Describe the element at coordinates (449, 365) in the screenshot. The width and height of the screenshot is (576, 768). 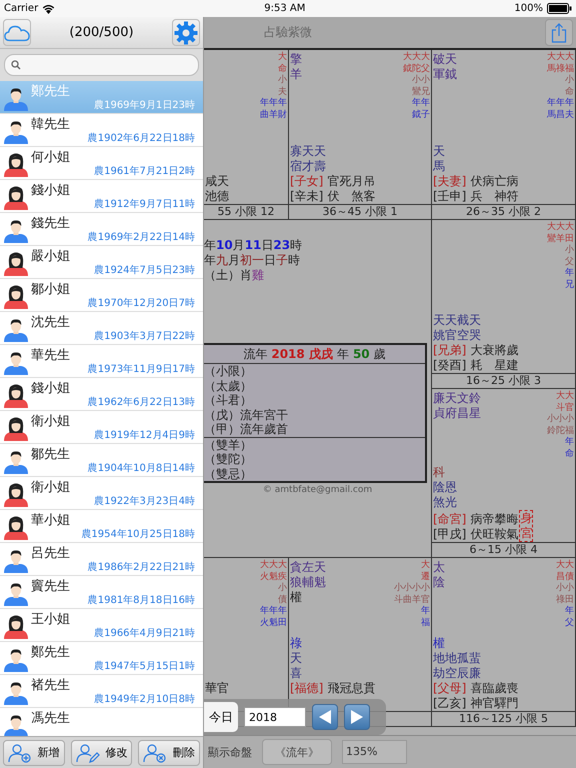
I see `stem-label: [癸酉]` at that location.